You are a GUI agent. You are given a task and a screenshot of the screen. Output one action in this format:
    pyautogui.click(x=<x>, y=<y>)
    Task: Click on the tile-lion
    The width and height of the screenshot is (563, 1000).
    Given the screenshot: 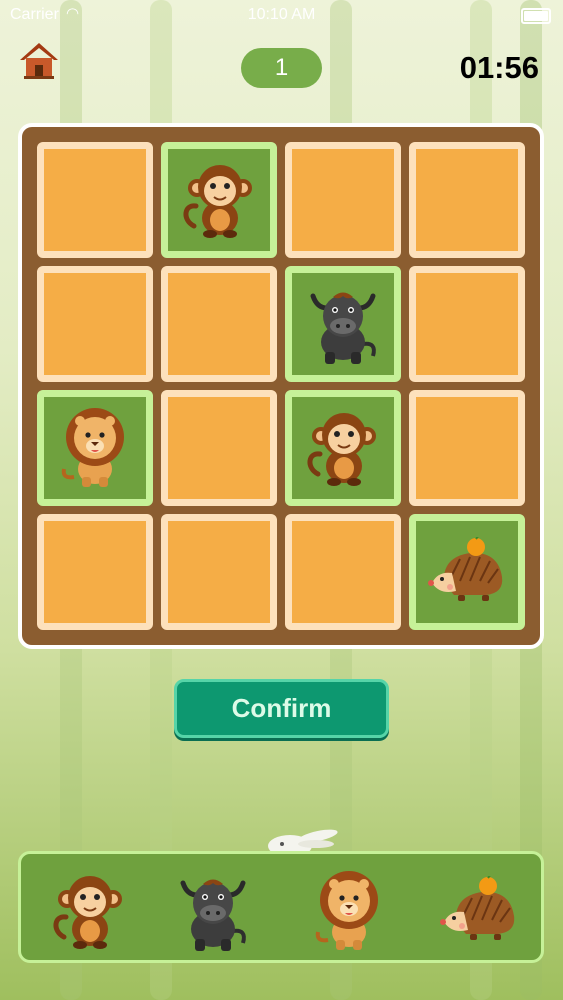 What is the action you would take?
    pyautogui.click(x=95, y=448)
    